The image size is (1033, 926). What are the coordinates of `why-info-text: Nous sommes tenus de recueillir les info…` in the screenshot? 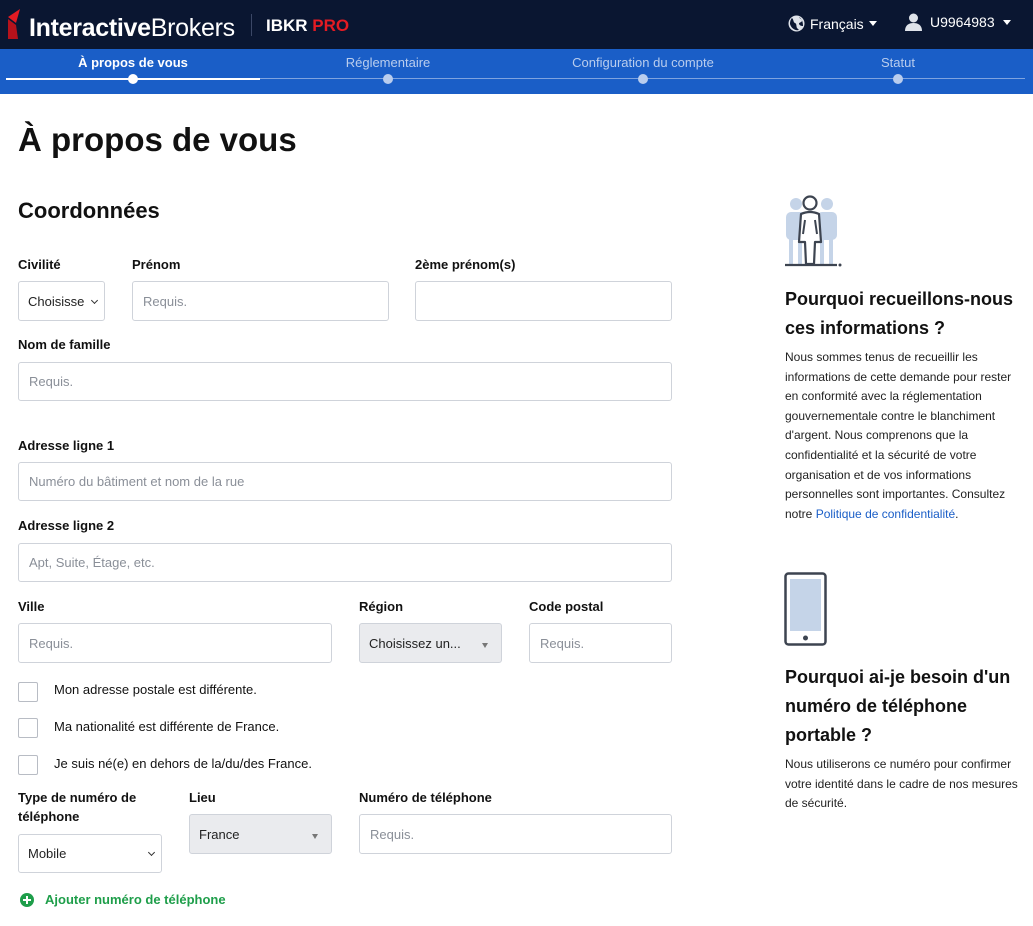 It's located at (898, 435).